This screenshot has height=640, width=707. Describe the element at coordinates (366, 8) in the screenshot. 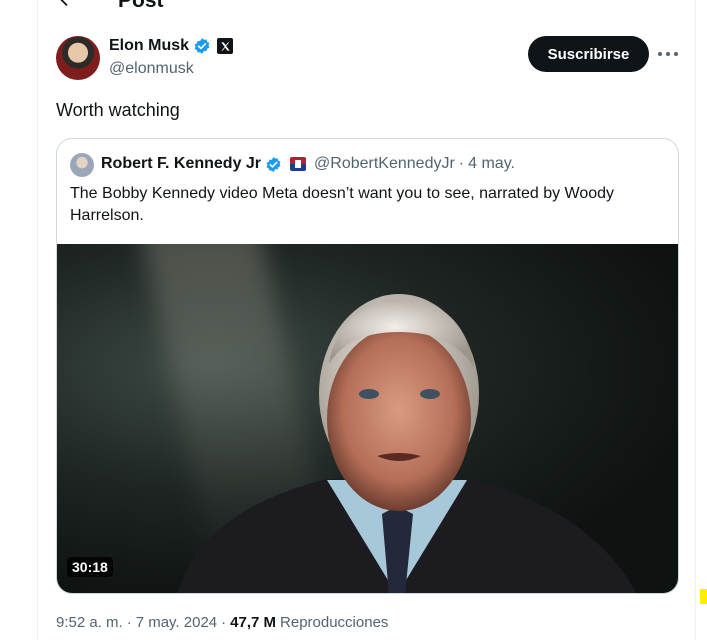

I see `top-bar: Post` at that location.